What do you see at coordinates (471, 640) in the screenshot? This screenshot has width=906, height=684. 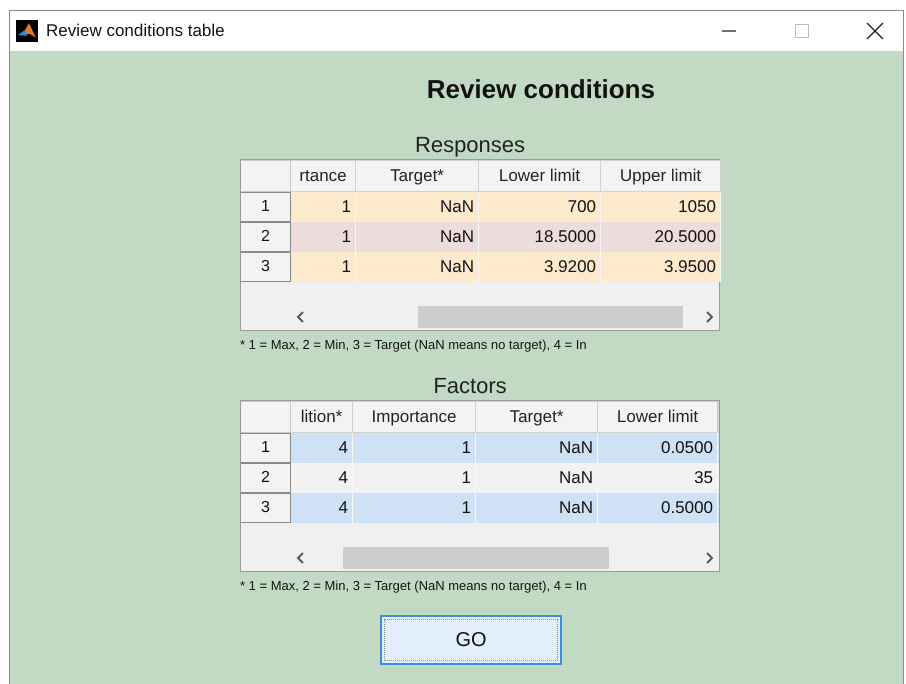 I see `go-button: GO` at bounding box center [471, 640].